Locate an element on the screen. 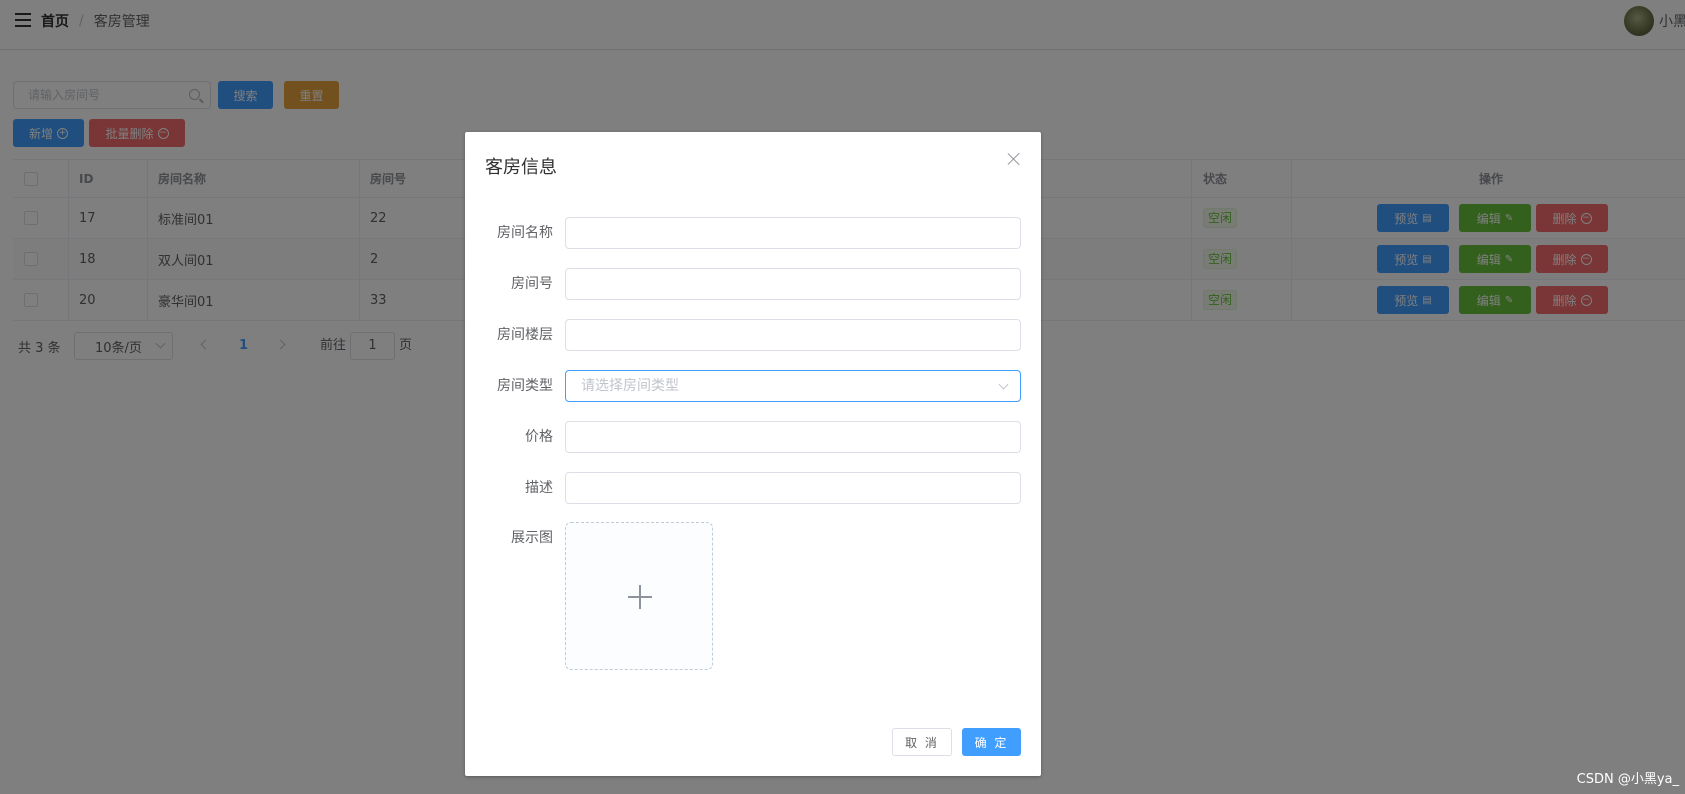 This screenshot has width=1685, height=794. price-input is located at coordinates (793, 437).